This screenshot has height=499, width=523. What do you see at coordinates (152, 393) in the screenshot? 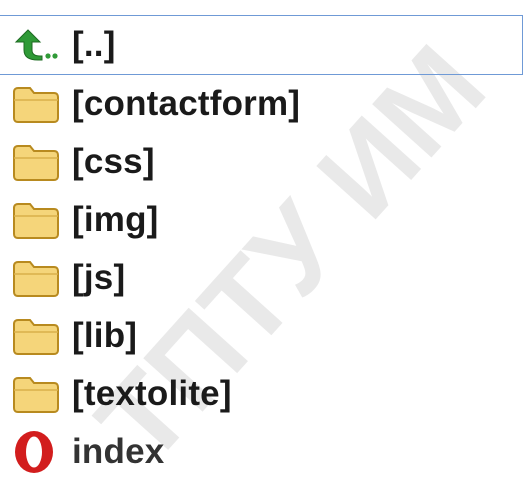
I see `list-item-label: [textolite]` at bounding box center [152, 393].